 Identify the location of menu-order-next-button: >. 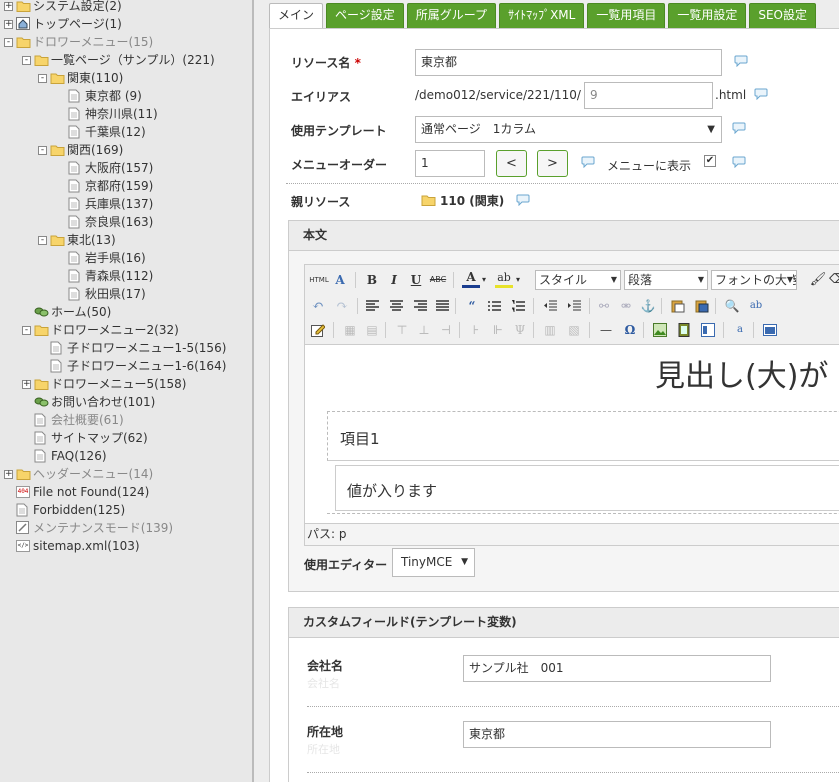
(552, 163).